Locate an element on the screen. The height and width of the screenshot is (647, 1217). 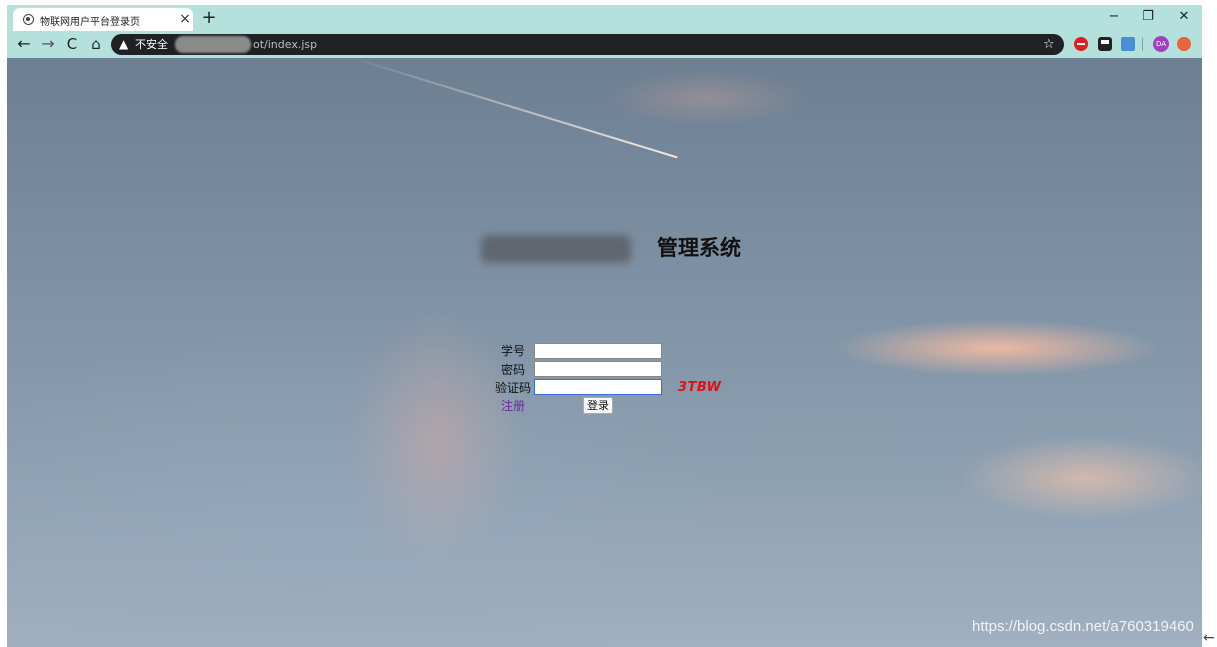
blurred-url-host is located at coordinates (213, 44).